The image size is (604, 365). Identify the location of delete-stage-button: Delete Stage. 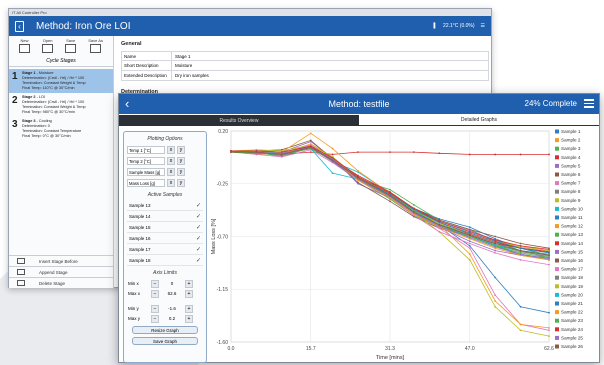
(61, 282).